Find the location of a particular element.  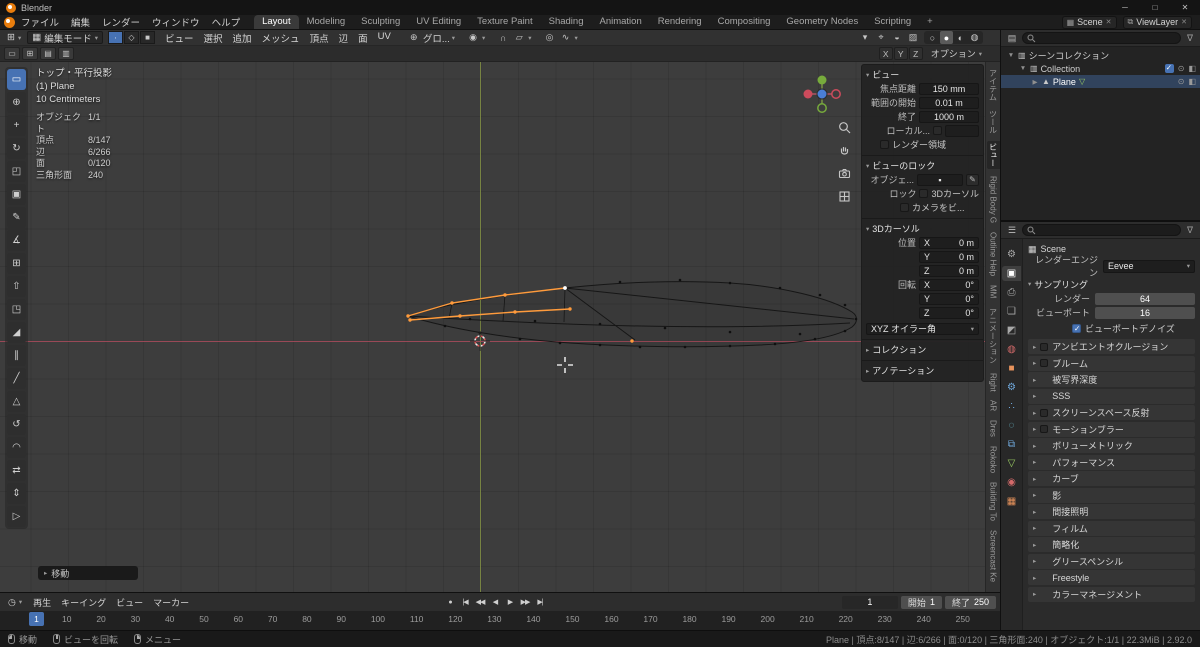

modifiers-tab: ⚙ is located at coordinates (1011, 387).